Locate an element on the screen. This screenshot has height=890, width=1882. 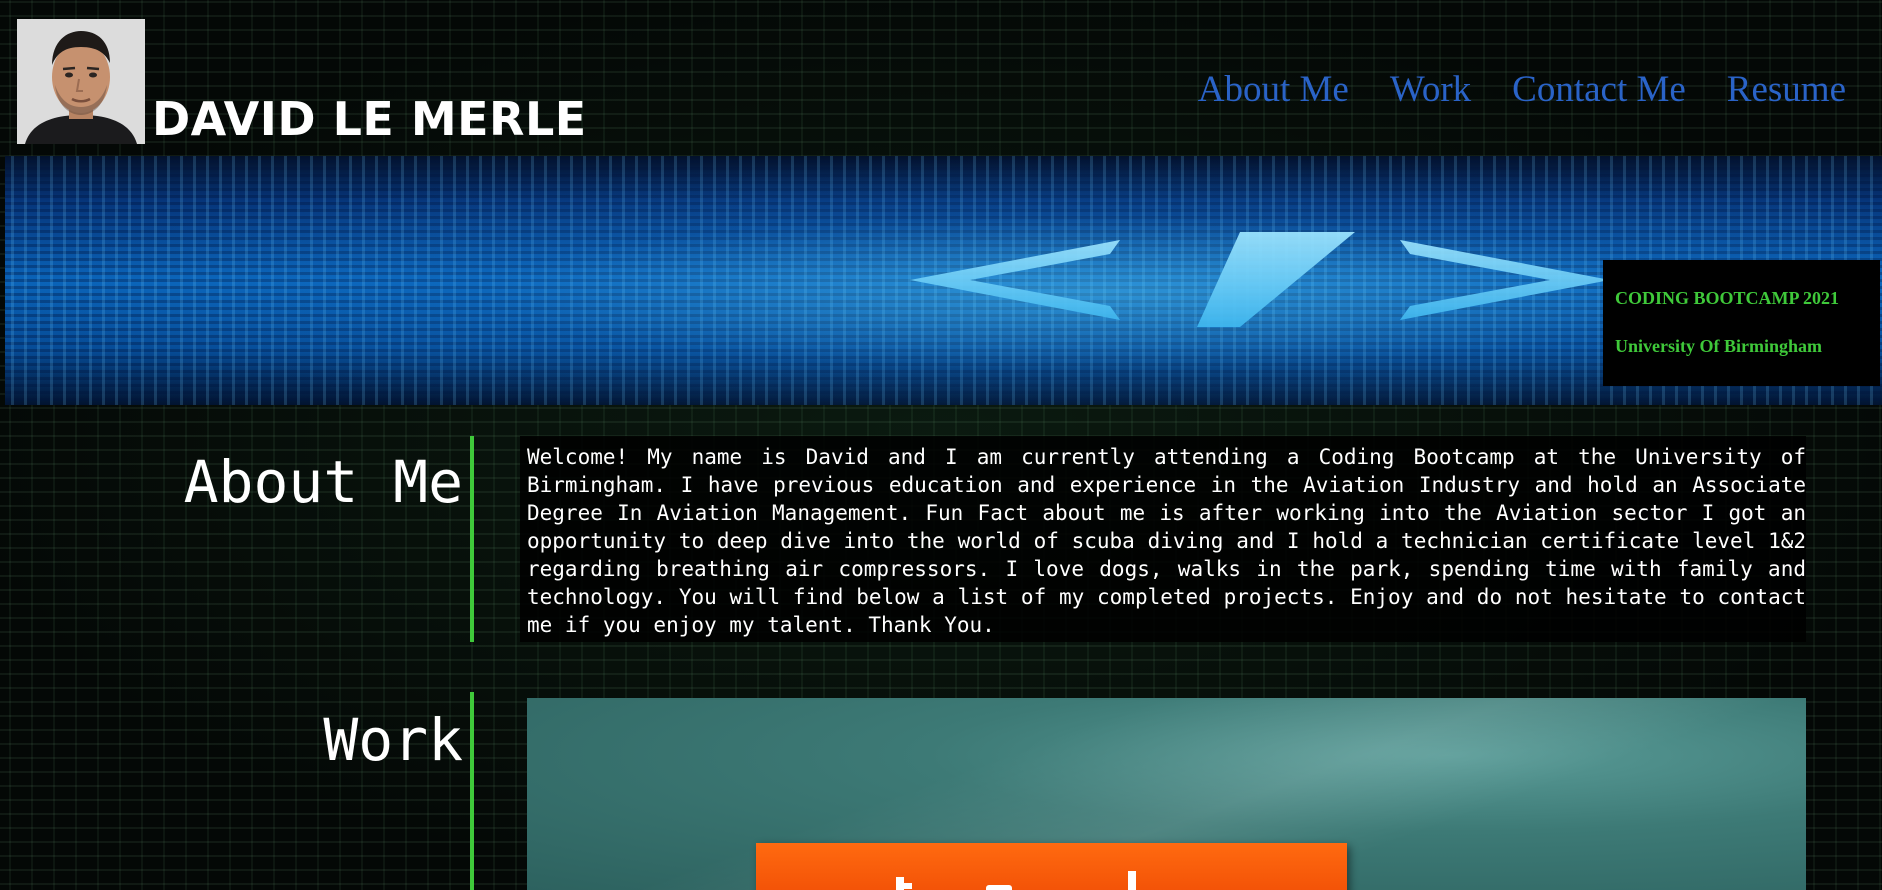
avatar is located at coordinates (81, 81).